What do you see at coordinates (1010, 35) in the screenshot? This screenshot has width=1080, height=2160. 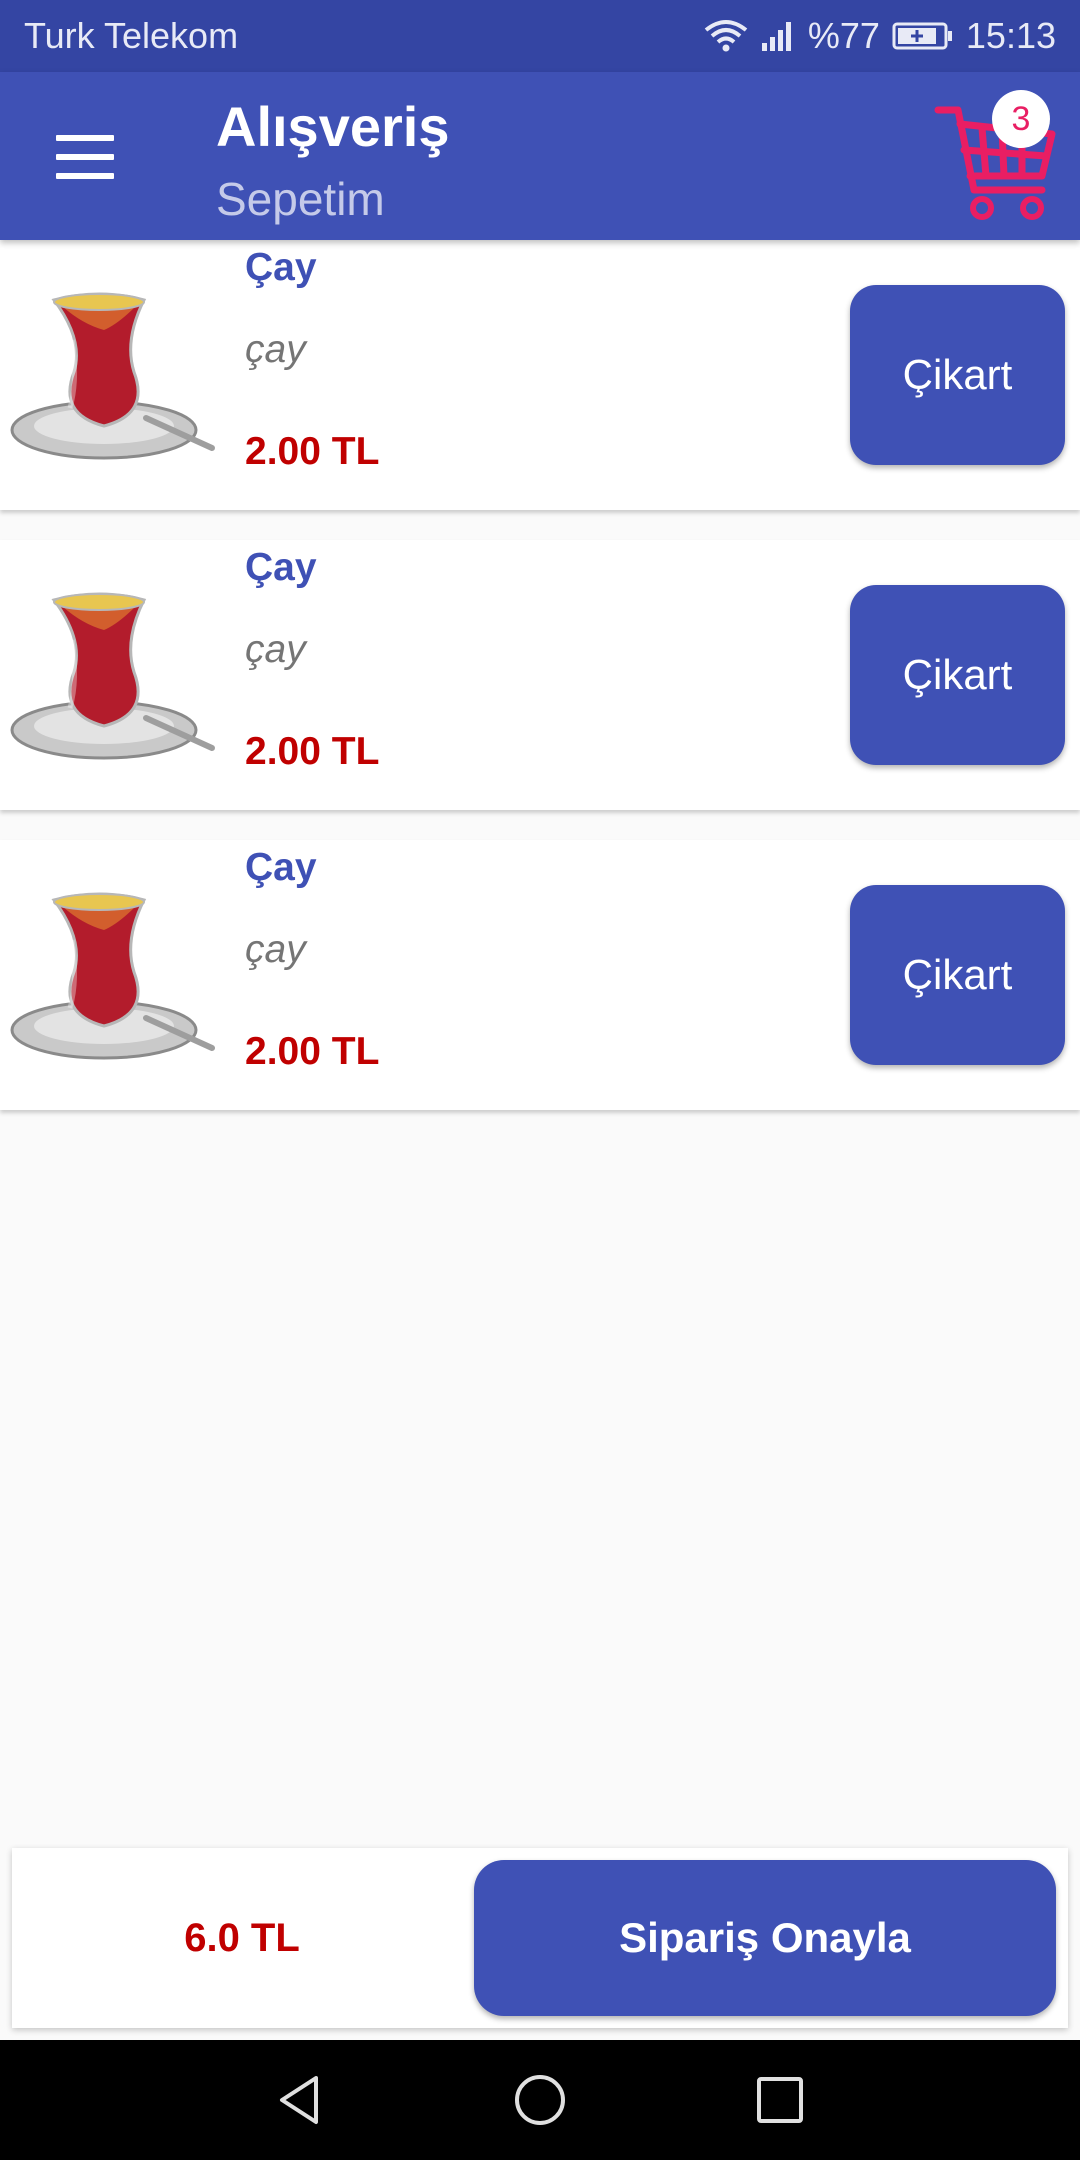 I see `clock: 15:13` at bounding box center [1010, 35].